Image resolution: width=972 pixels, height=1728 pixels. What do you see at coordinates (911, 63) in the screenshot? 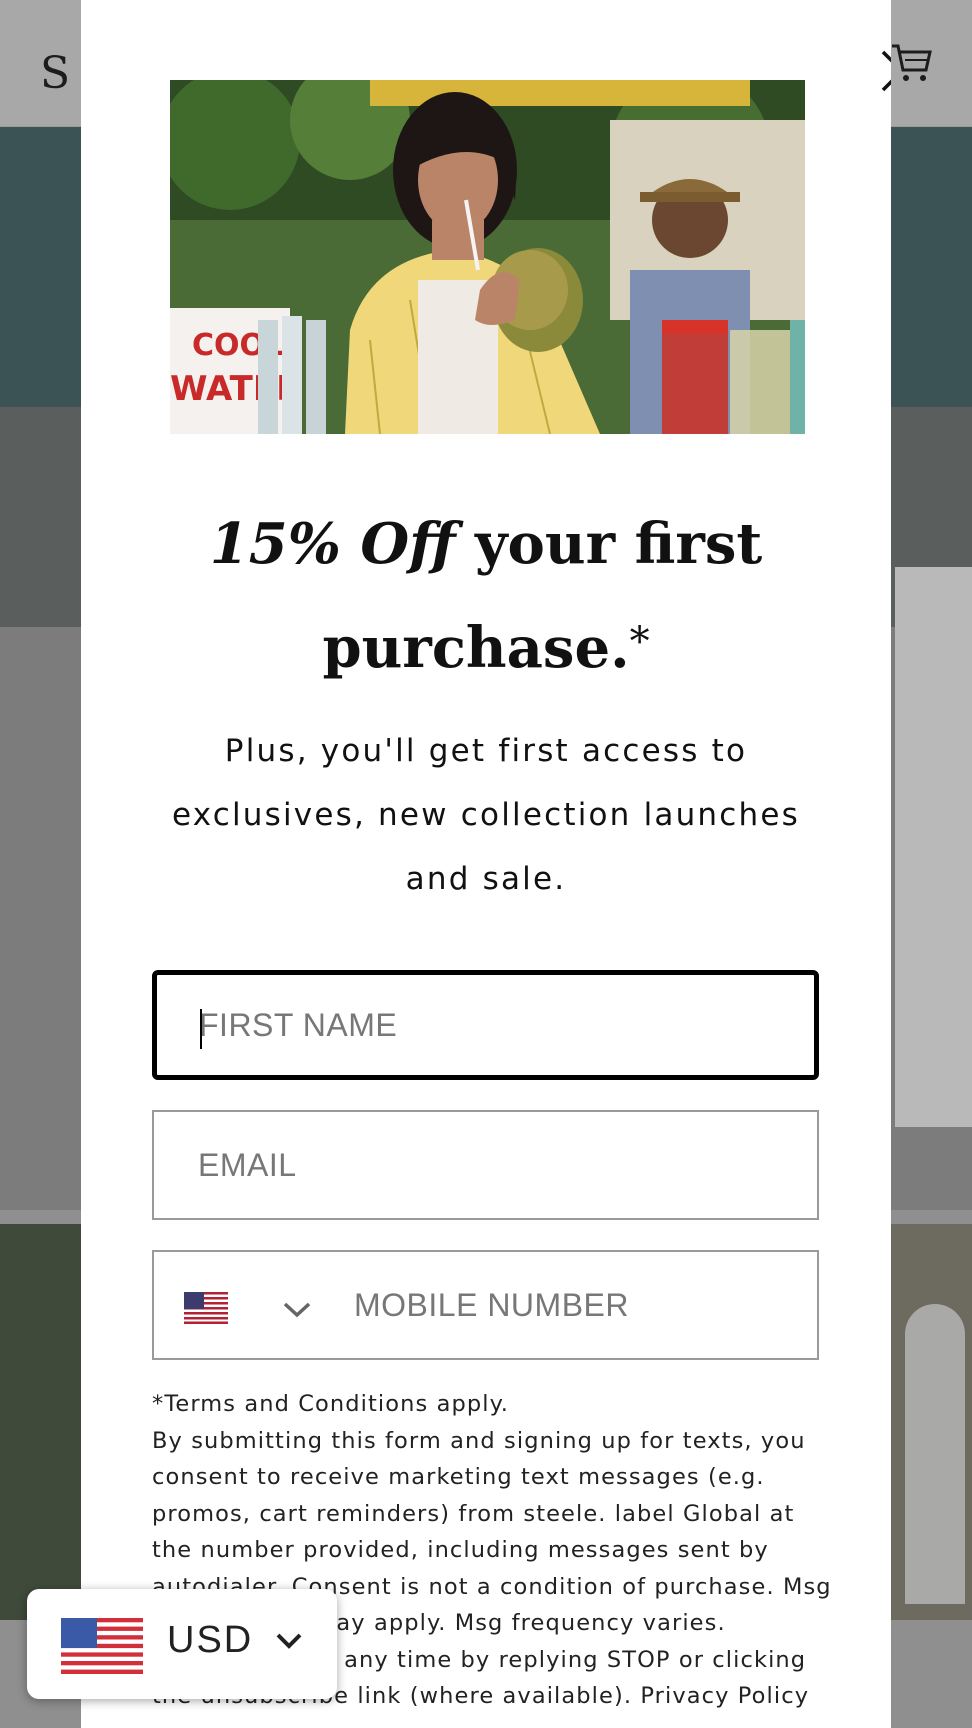
I see `cart-icon` at bounding box center [911, 63].